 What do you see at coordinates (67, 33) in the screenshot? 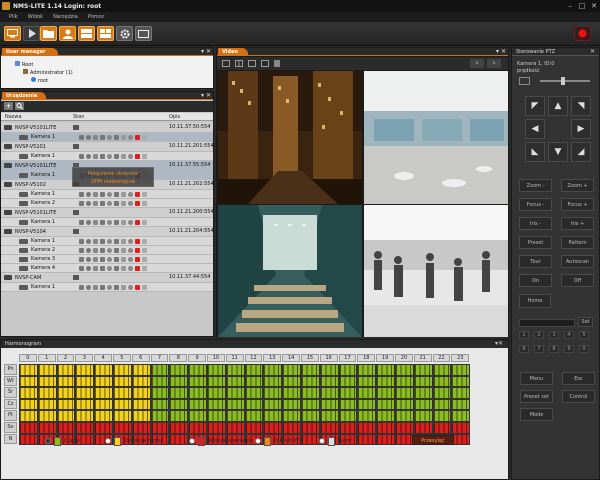
I see `user-icon` at bounding box center [67, 33].